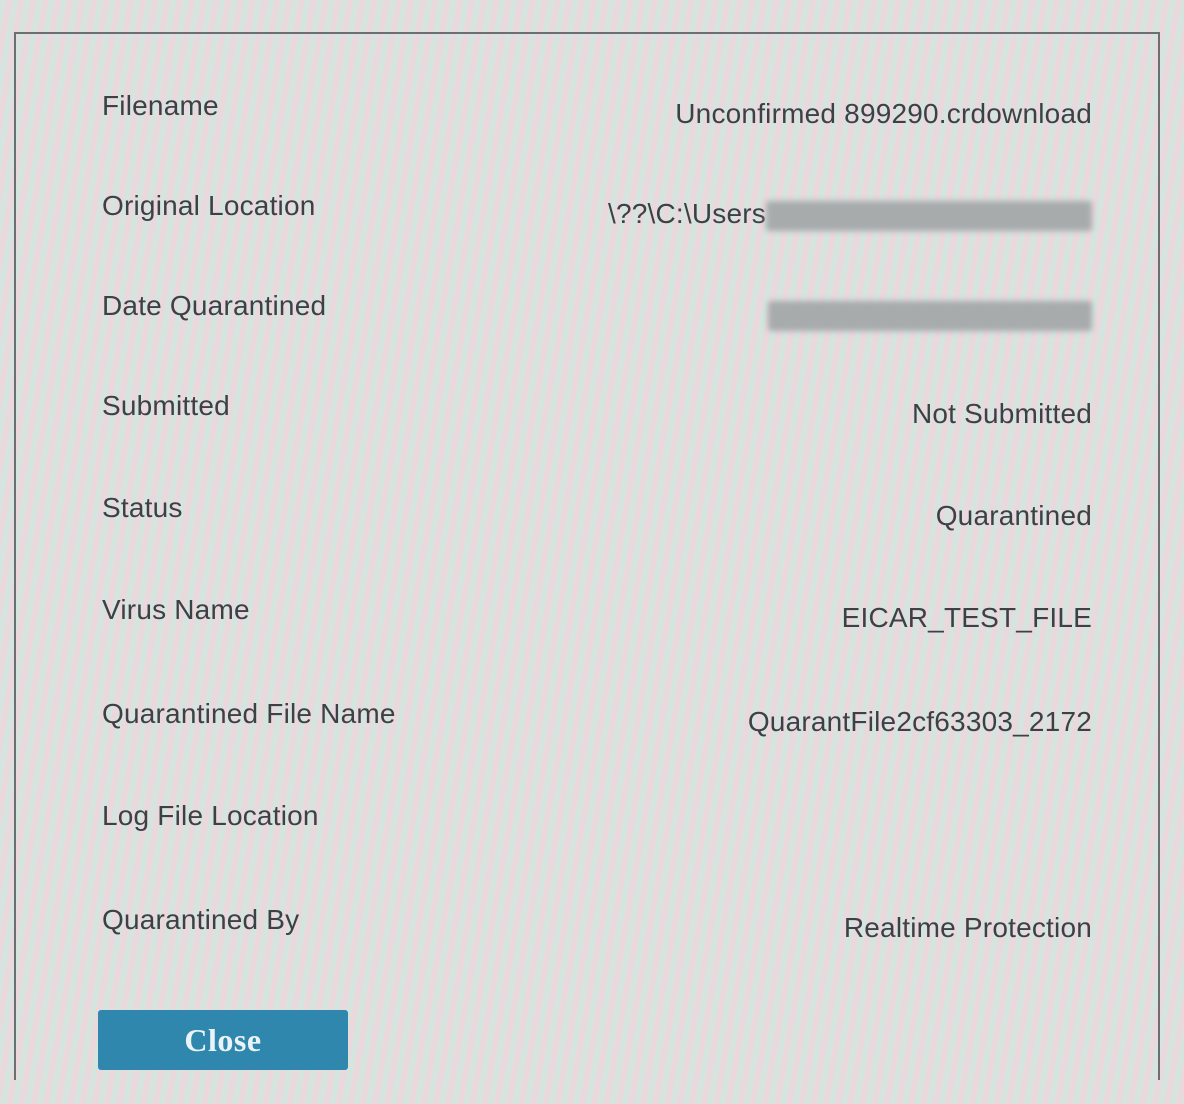  Describe the element at coordinates (883, 113) in the screenshot. I see `filename-value: Unconfirmed 899290.crdownload` at that location.